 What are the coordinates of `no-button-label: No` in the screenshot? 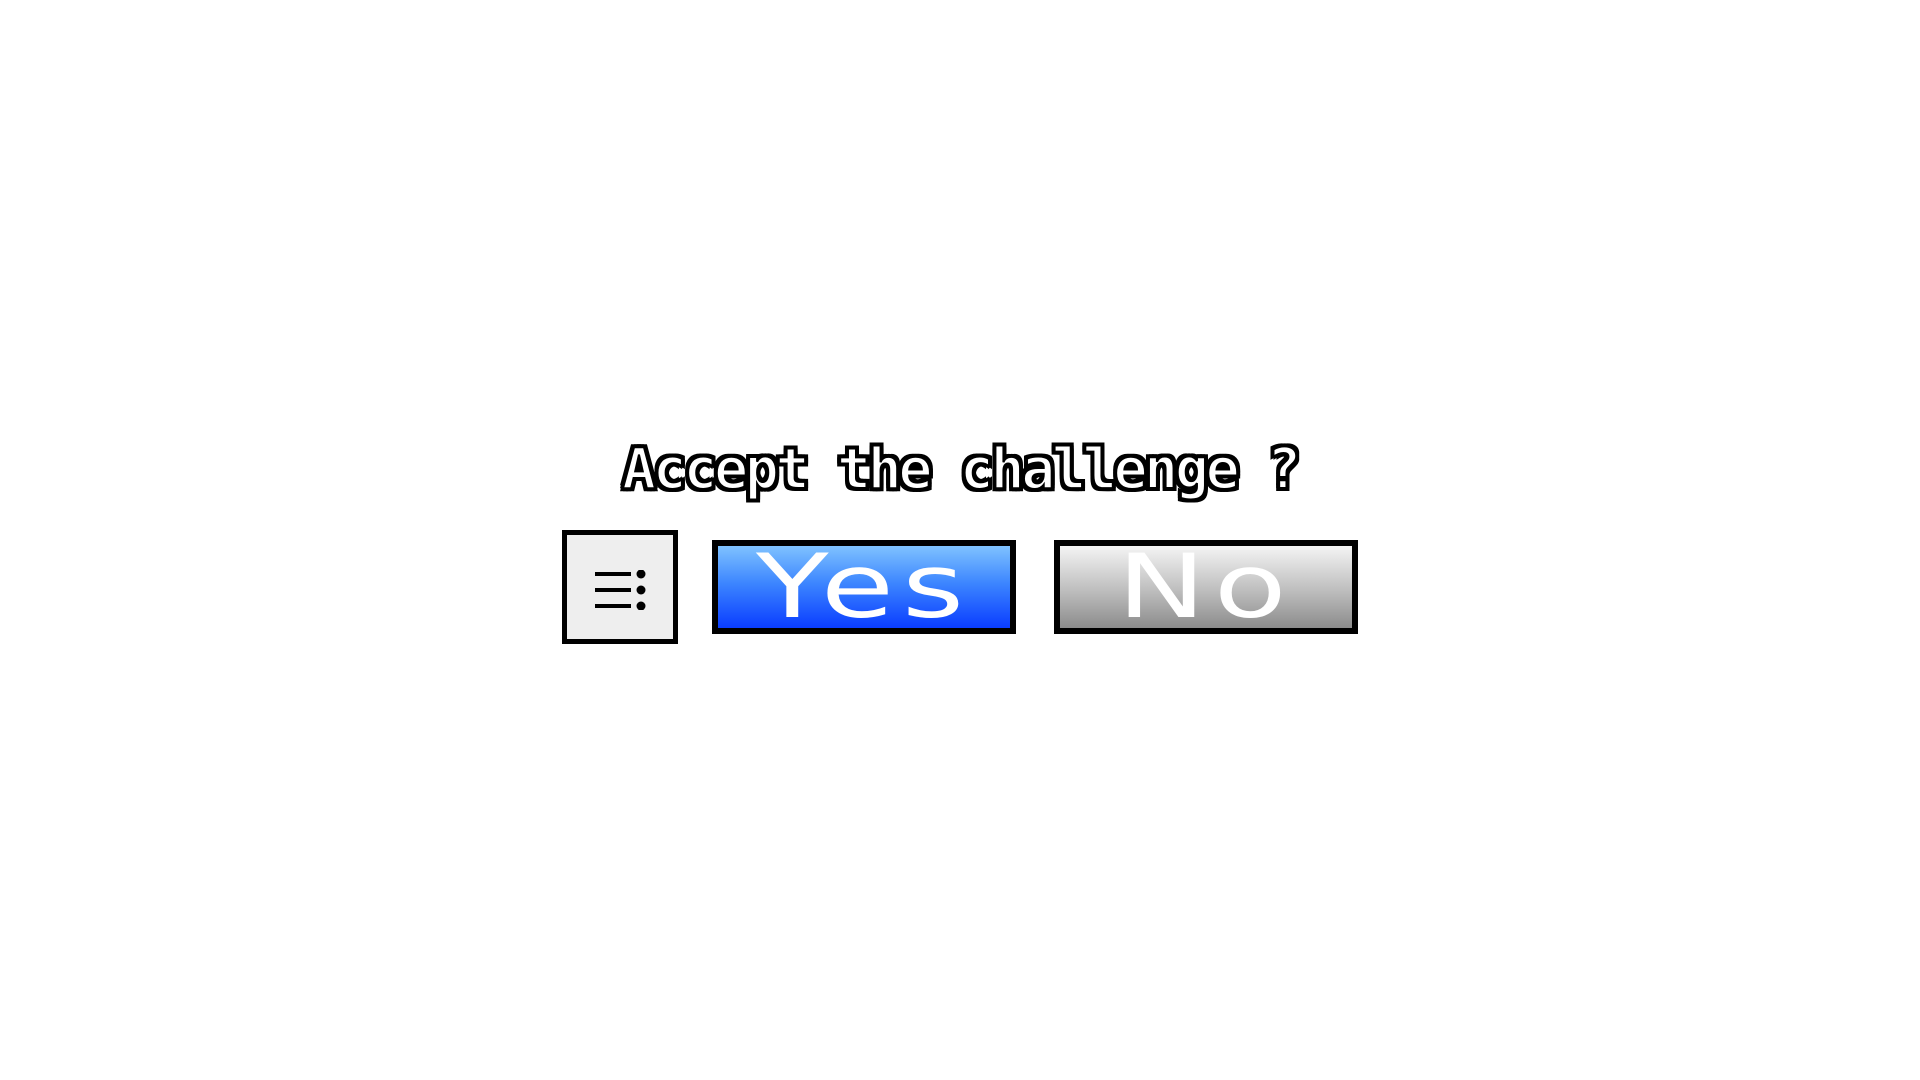 It's located at (1206, 587).